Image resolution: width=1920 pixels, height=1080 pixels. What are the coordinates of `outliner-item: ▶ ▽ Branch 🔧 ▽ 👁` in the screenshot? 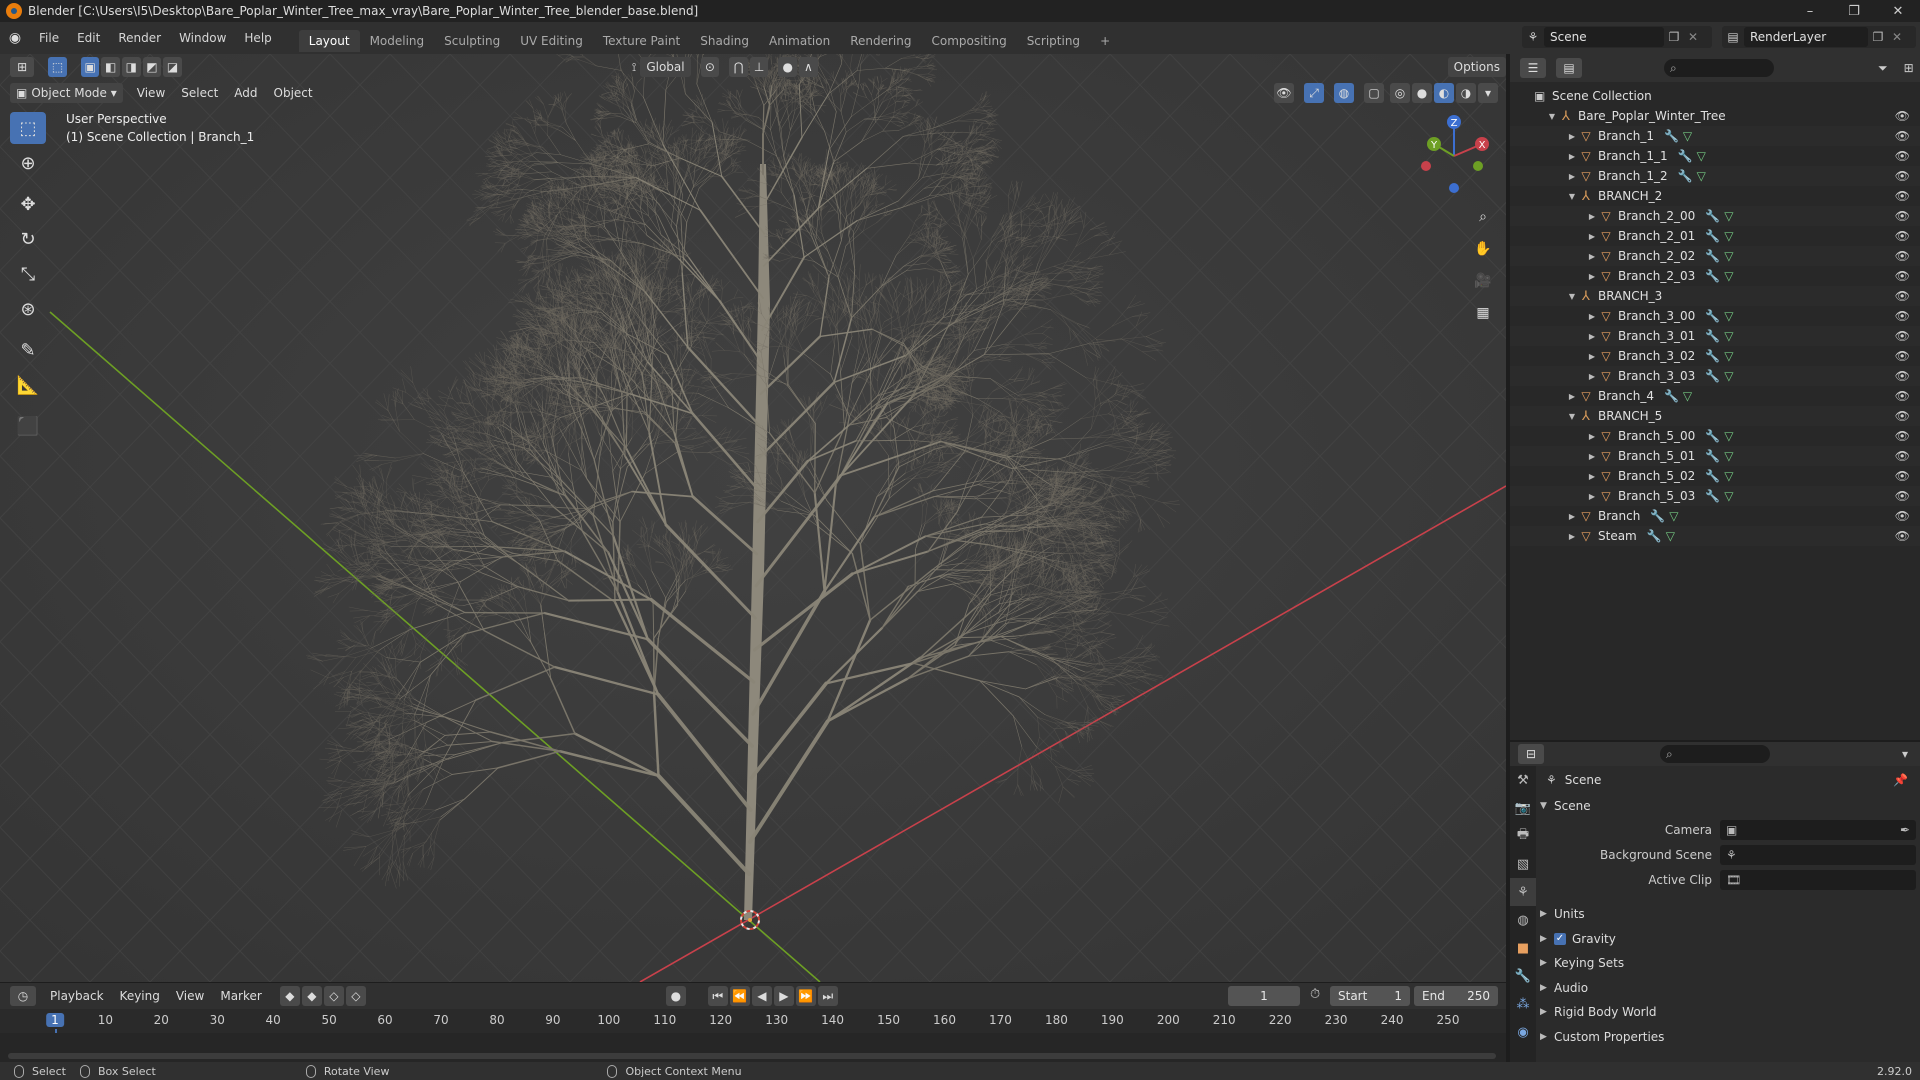 It's located at (1715, 516).